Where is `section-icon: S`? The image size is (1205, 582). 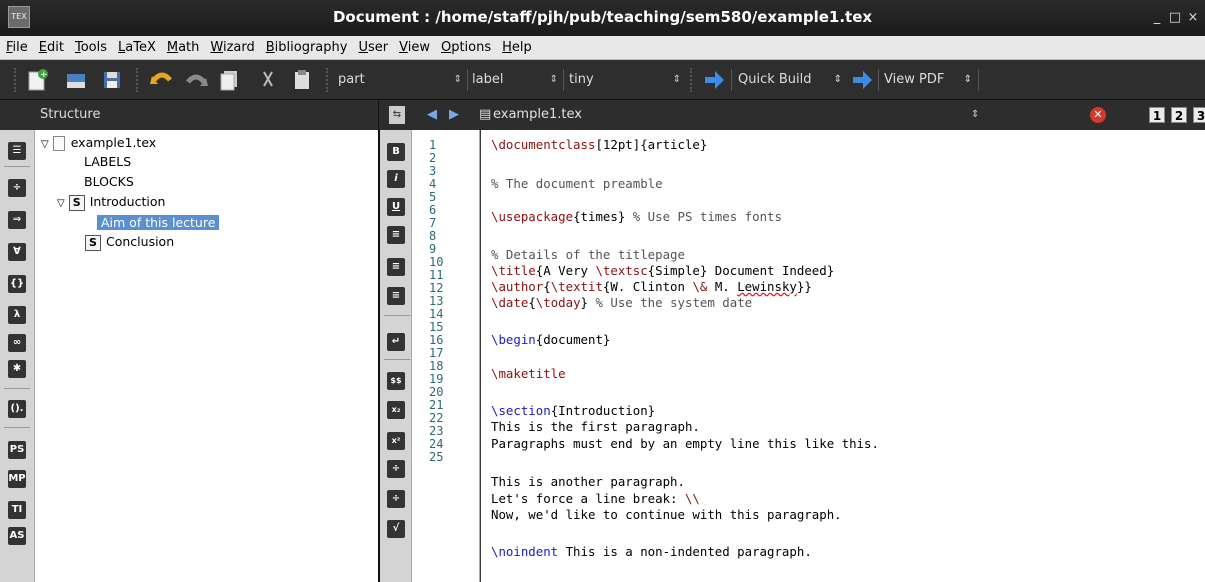 section-icon: S is located at coordinates (93, 242).